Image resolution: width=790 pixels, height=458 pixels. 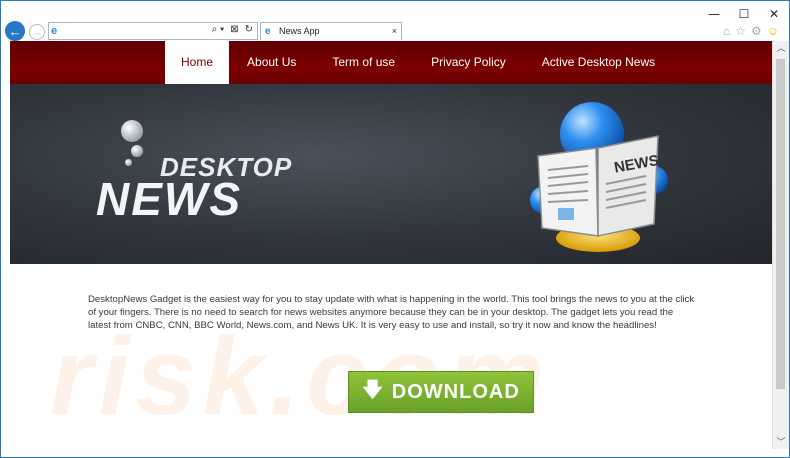 I want to click on gear-icon: ⚙, so click(x=756, y=31).